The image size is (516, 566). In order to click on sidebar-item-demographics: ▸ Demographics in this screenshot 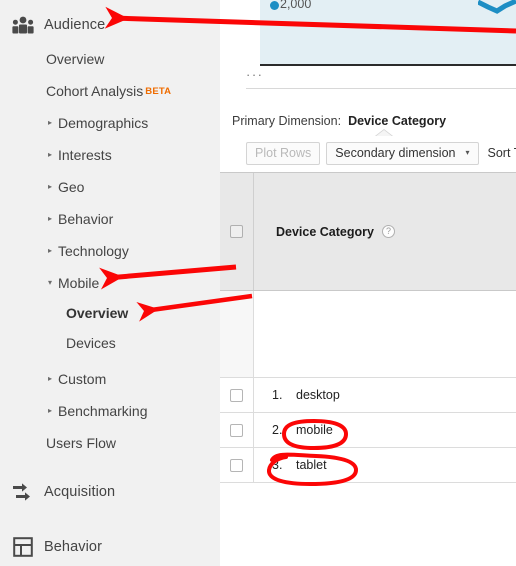, I will do `click(110, 123)`.